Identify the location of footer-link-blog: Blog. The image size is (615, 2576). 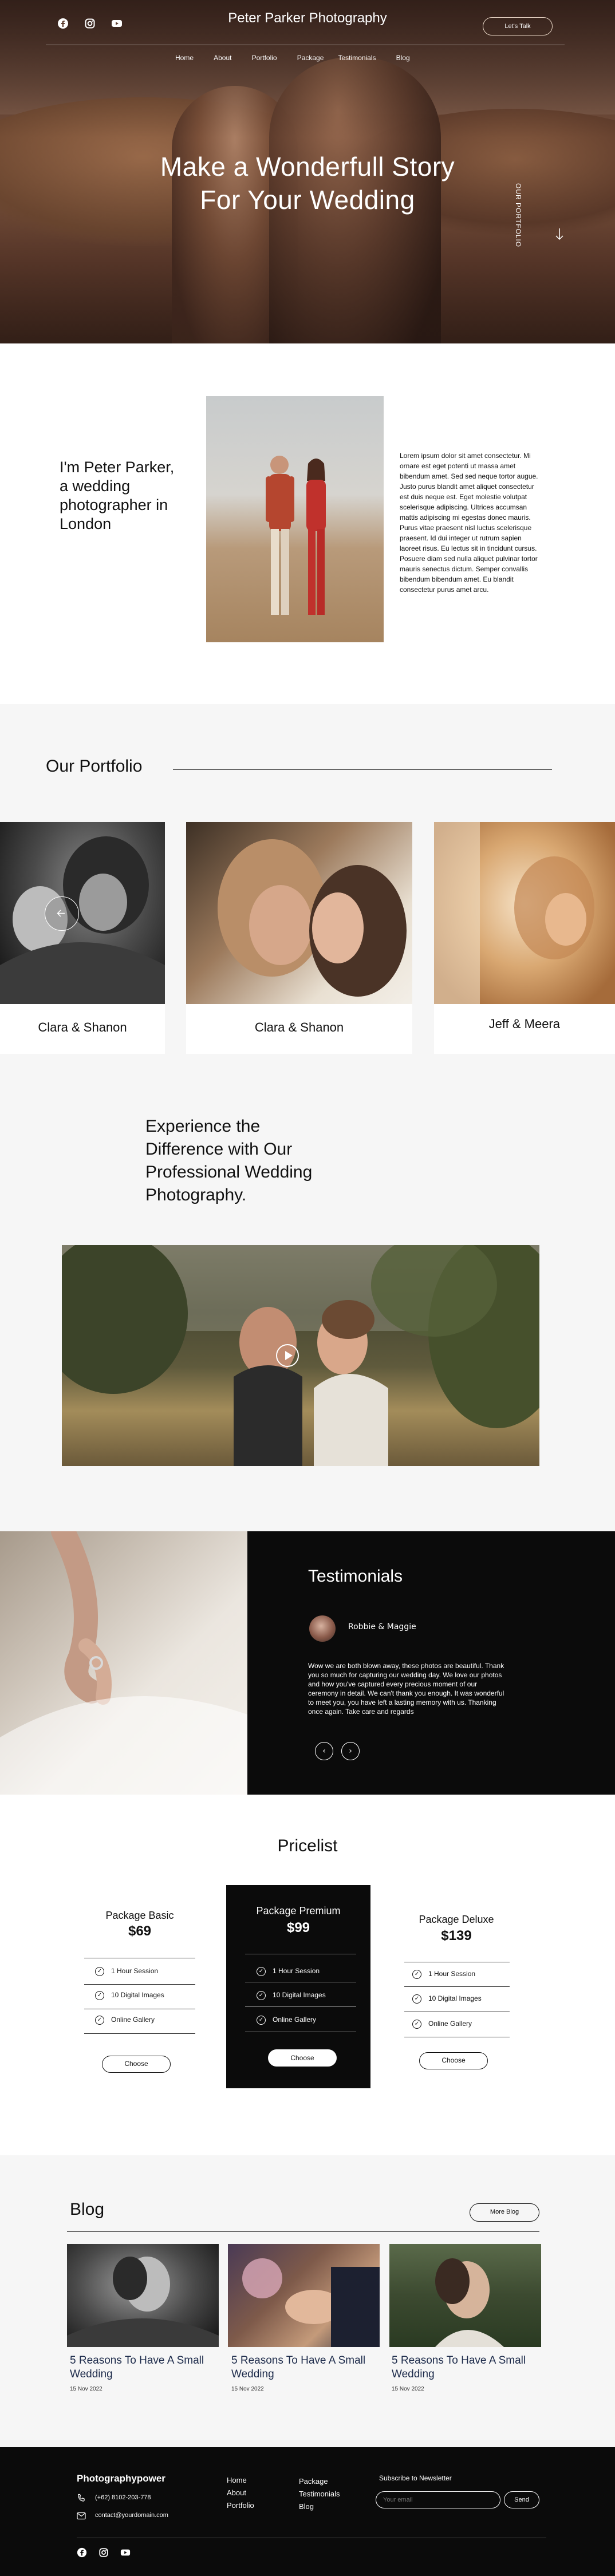
(306, 2506).